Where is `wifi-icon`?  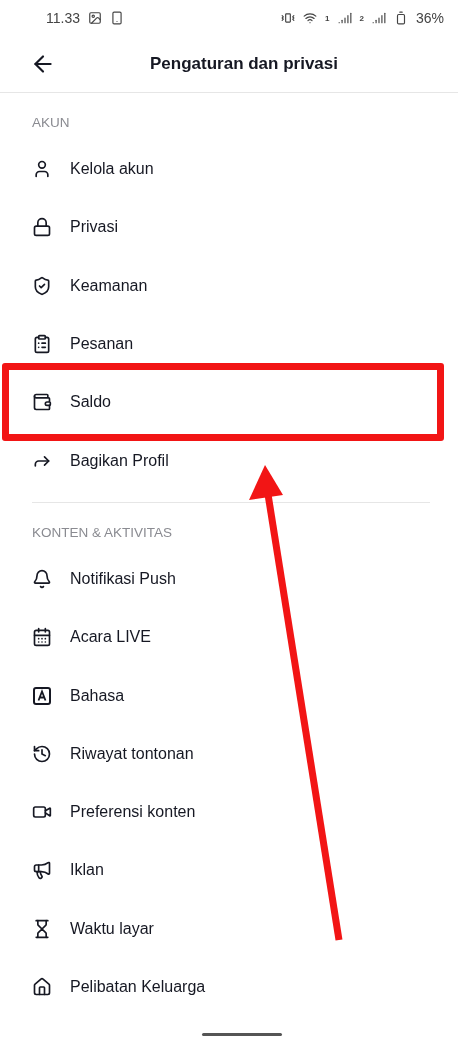 wifi-icon is located at coordinates (310, 18).